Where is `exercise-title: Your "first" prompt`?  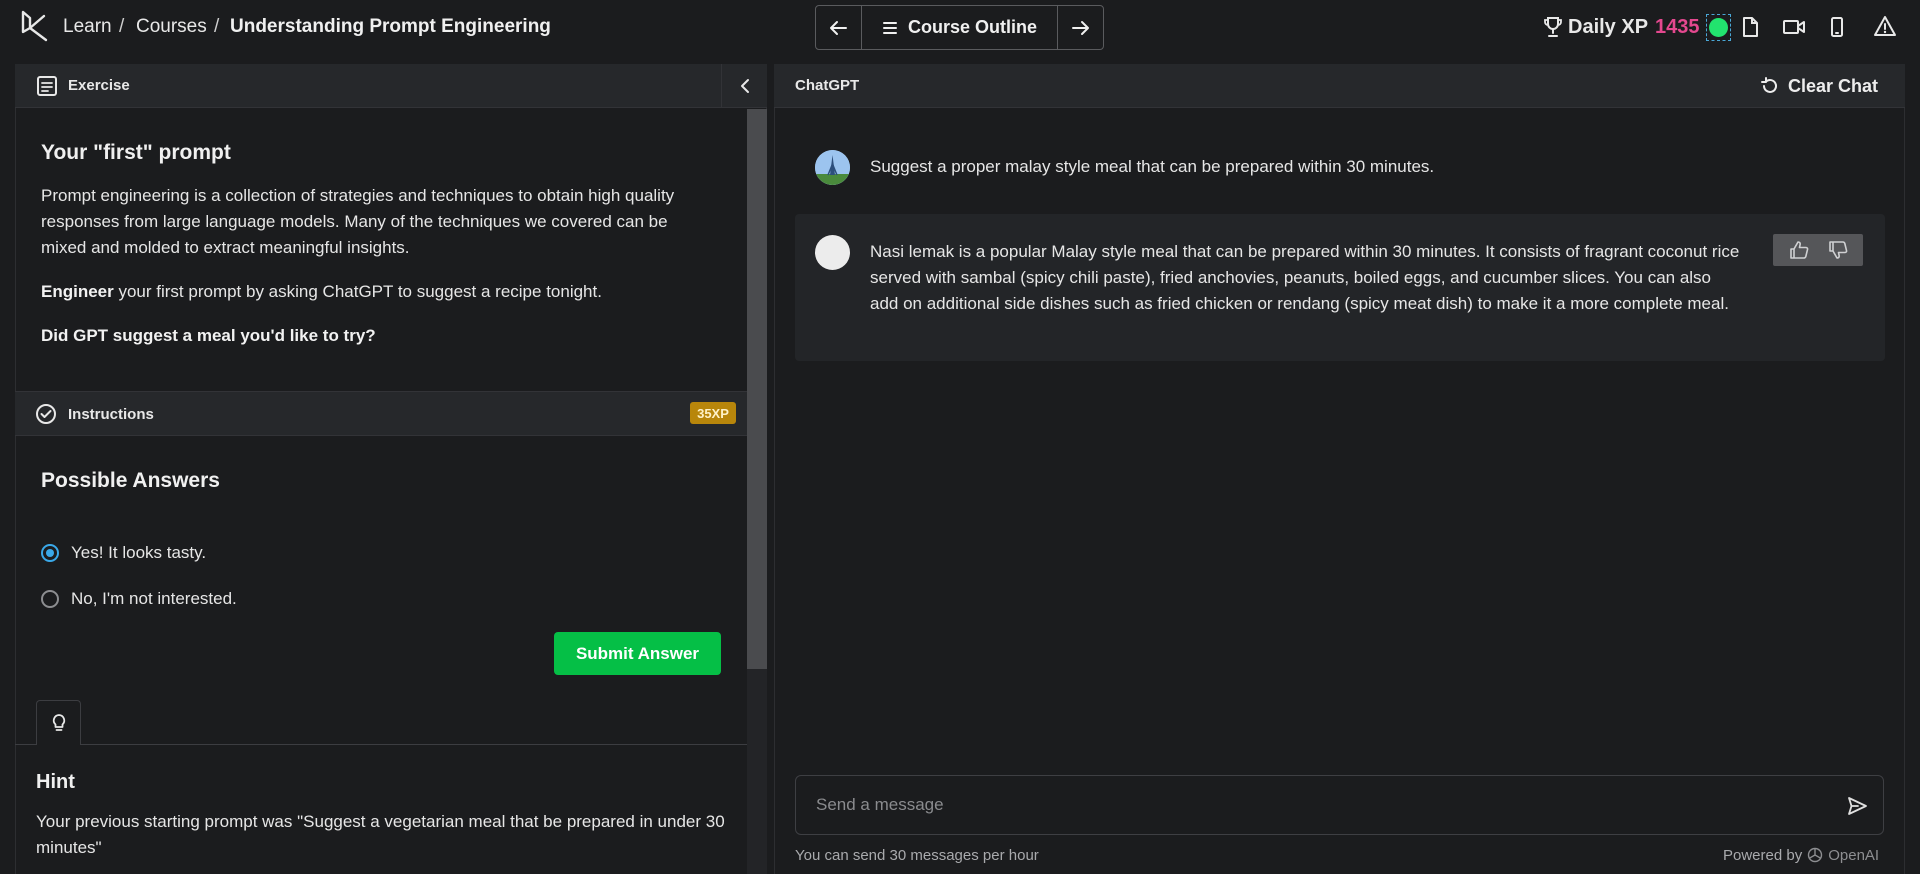
exercise-title: Your "first" prompt is located at coordinates (136, 152).